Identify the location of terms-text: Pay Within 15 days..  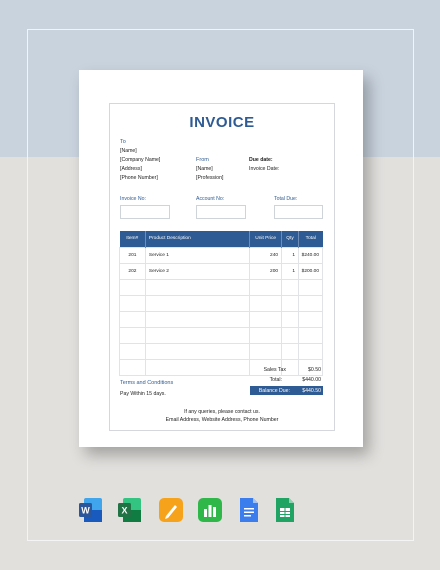
(143, 394).